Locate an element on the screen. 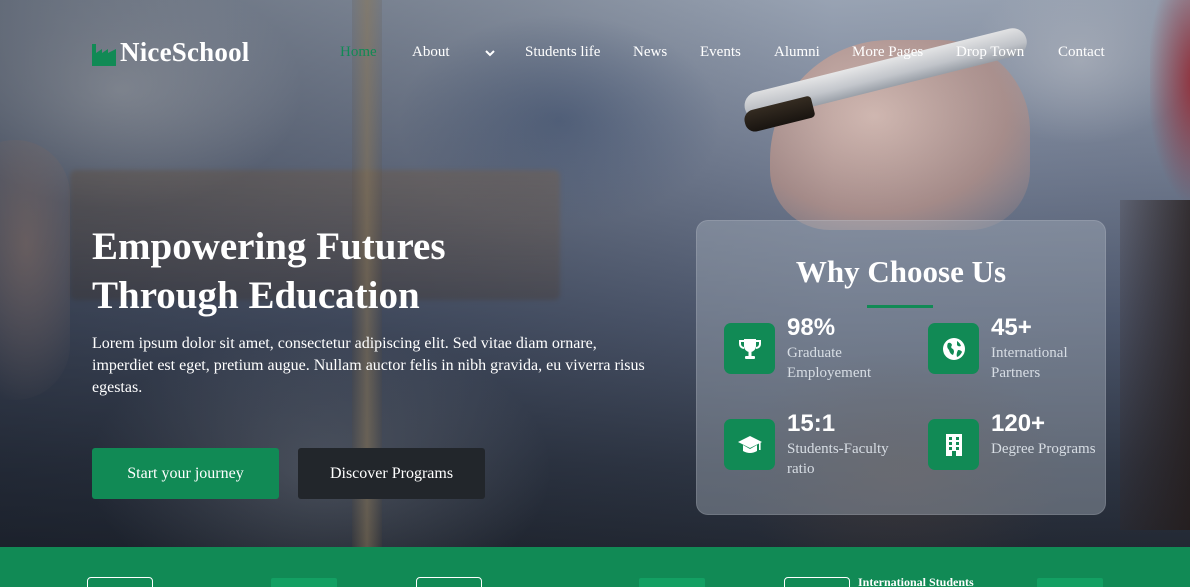  stat-graduate-employment: 98% Graduate Employement is located at coordinates (819, 354).